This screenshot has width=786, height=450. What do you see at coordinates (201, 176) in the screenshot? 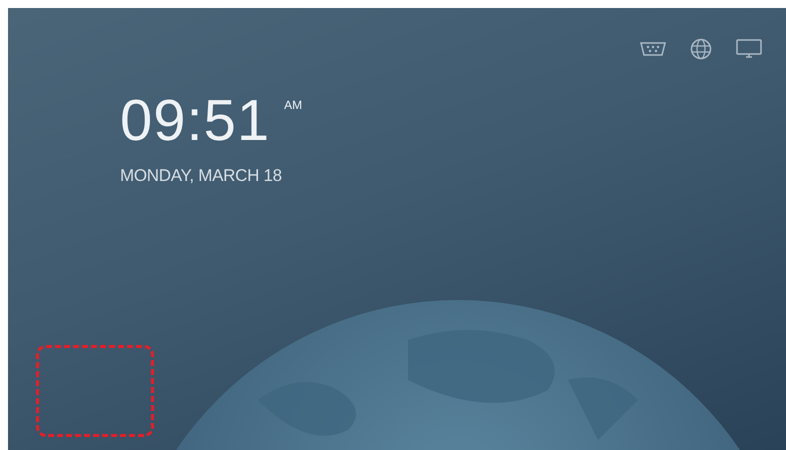
I see `clock-date: MONDAY, MARCH 18` at bounding box center [201, 176].